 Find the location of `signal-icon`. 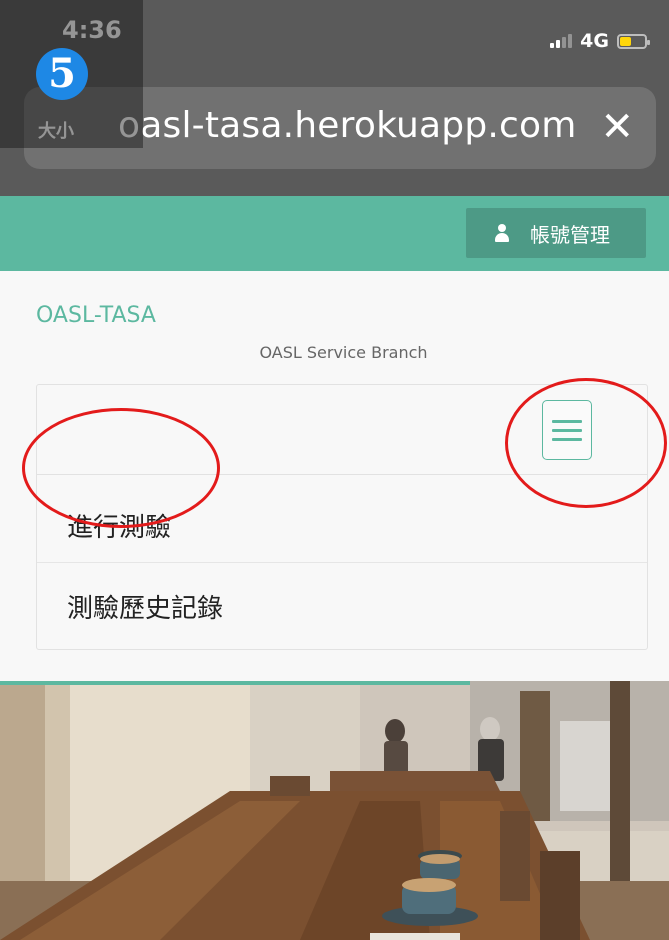

signal-icon is located at coordinates (561, 41).